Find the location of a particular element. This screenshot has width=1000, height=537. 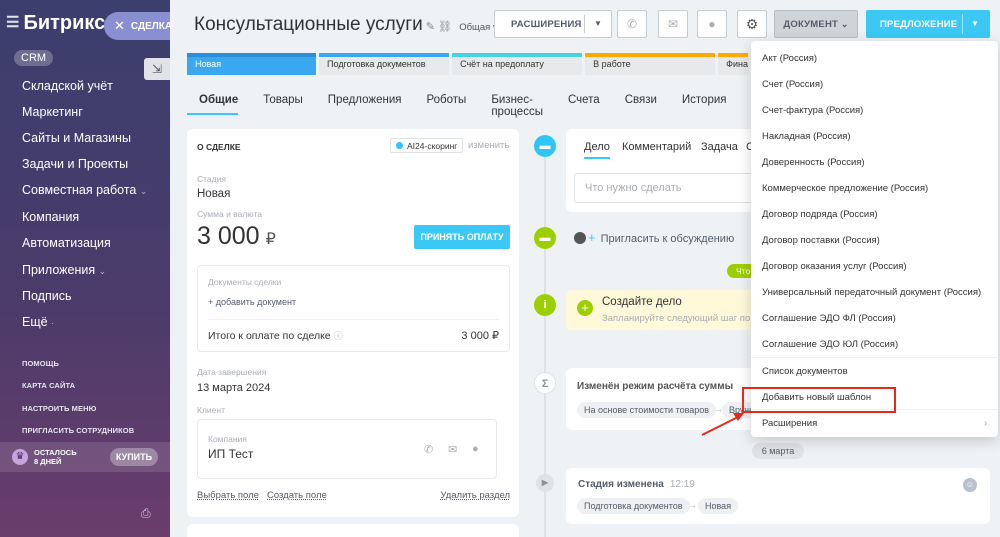

tab-robots: Роботы is located at coordinates (447, 104).